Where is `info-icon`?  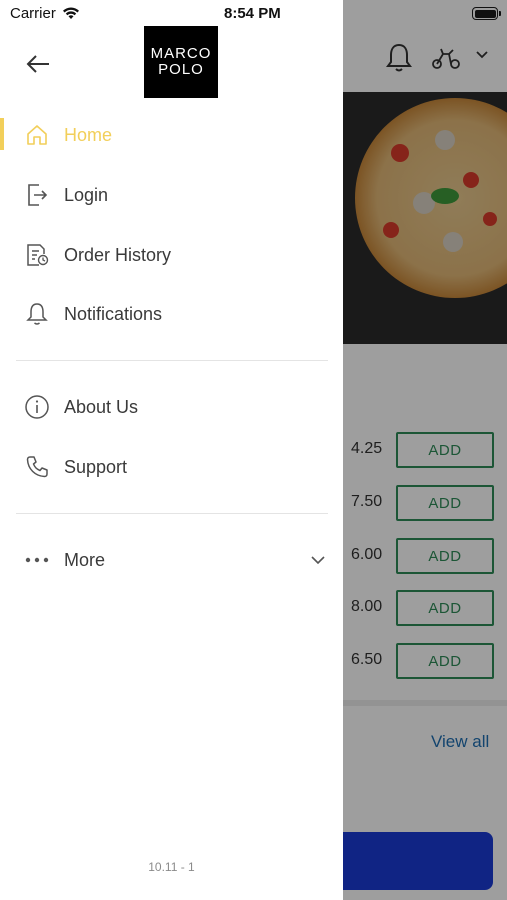
info-icon is located at coordinates (37, 407).